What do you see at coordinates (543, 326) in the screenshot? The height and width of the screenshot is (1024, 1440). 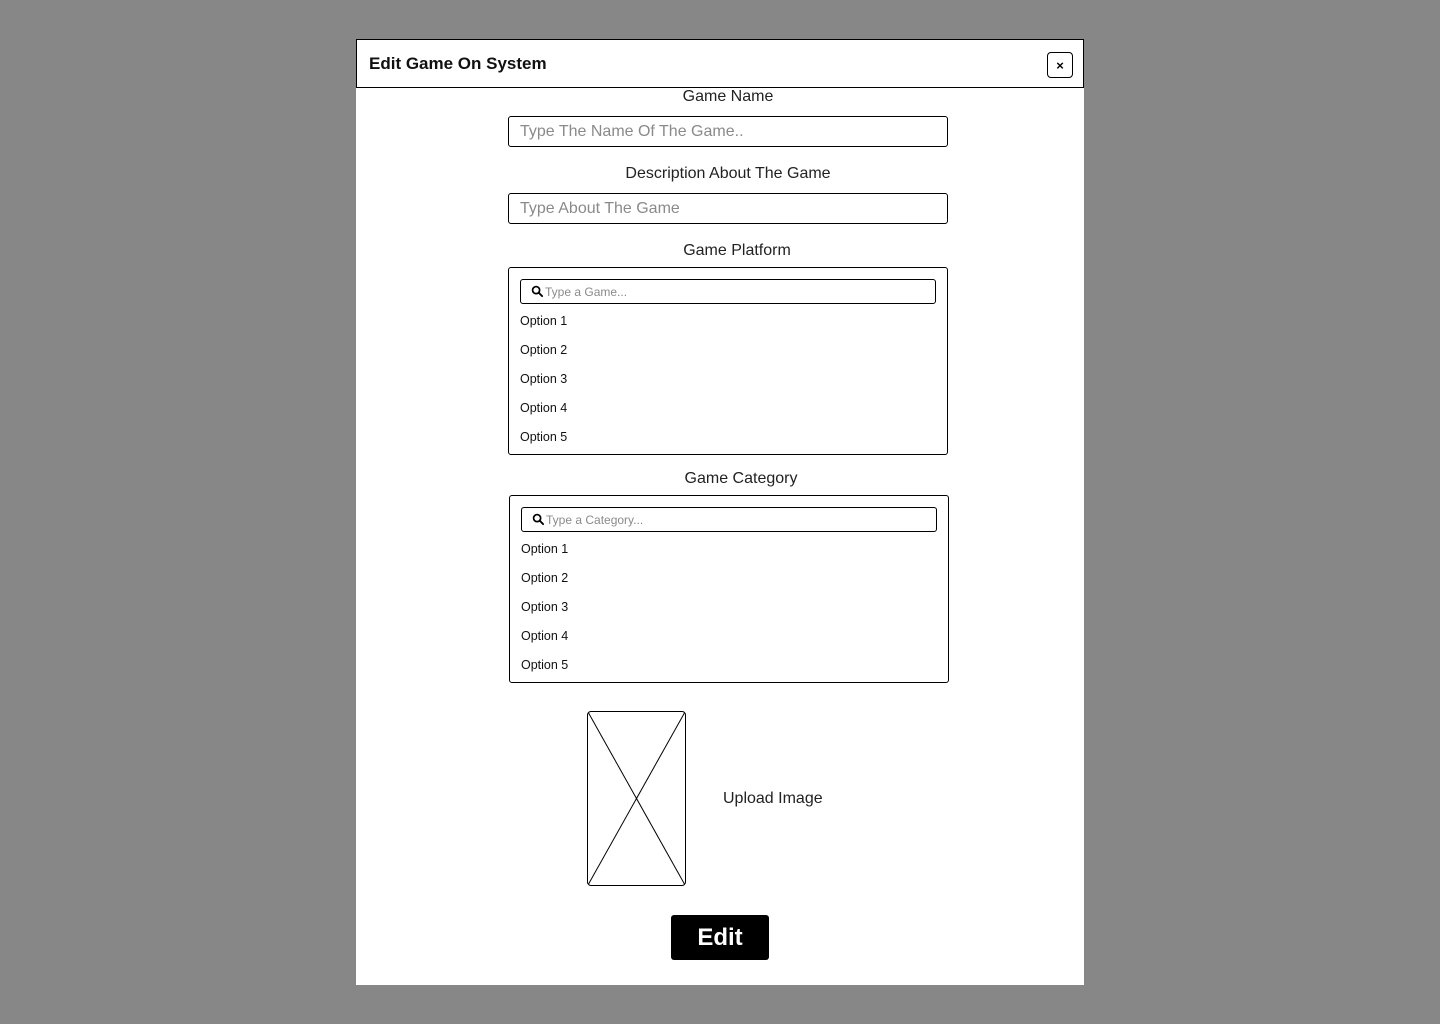 I see `platform-option: Option 1` at bounding box center [543, 326].